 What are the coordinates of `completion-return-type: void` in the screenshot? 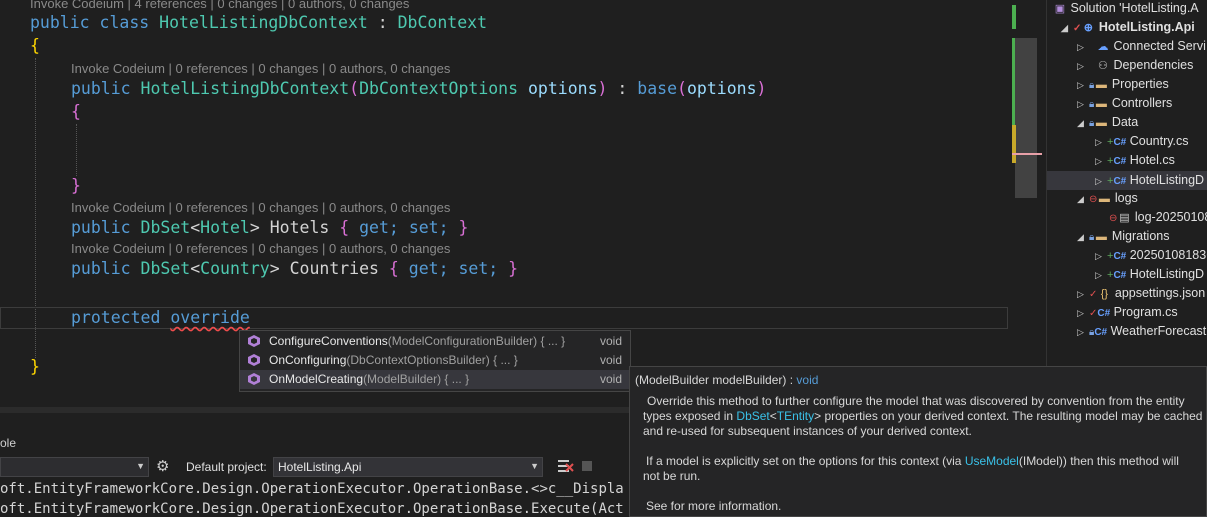 It's located at (610, 341).